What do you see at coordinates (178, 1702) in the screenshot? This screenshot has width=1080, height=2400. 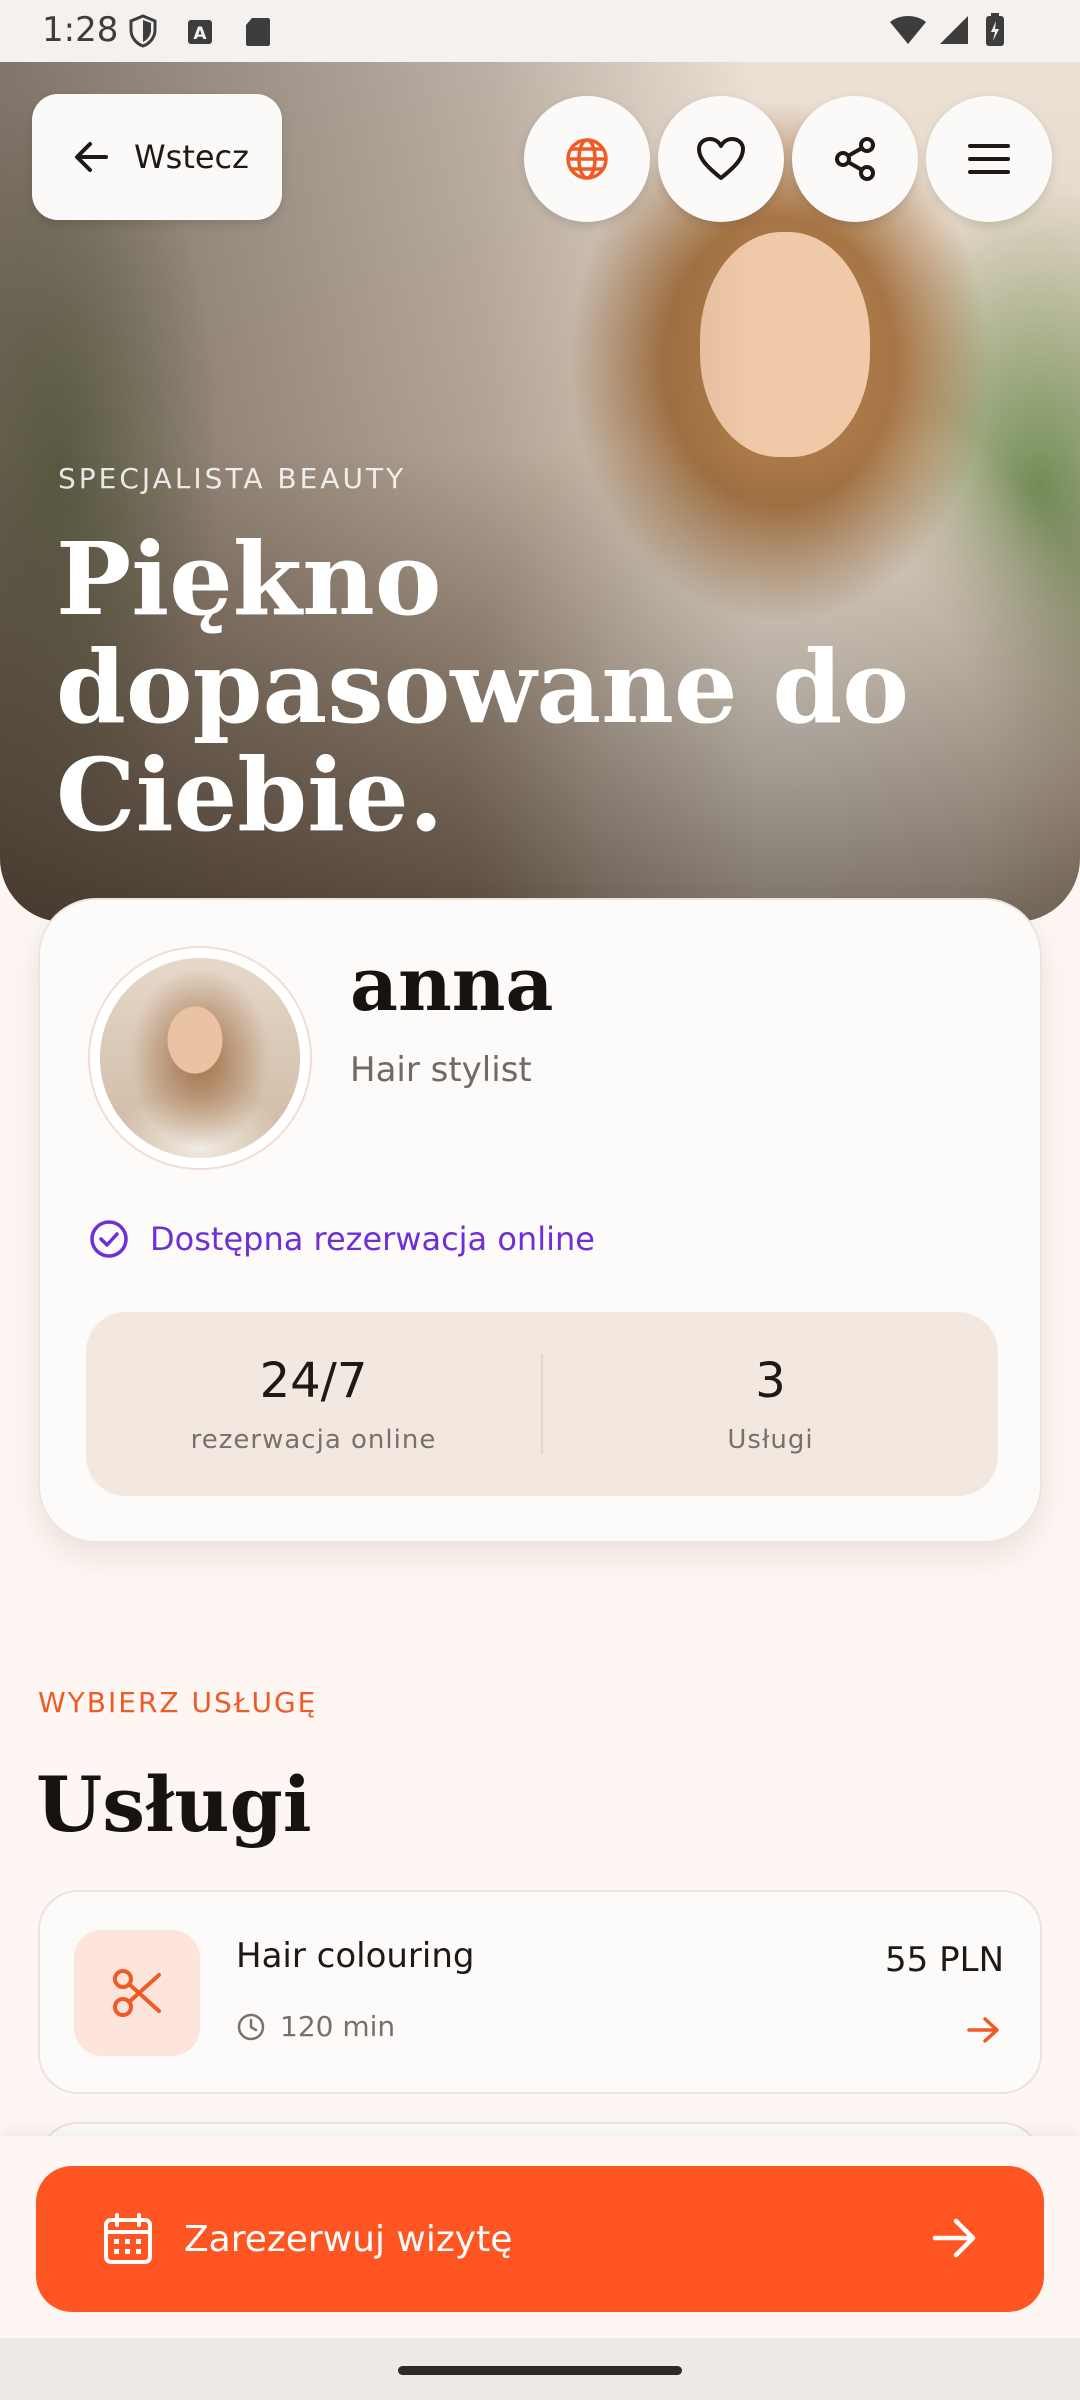 I see `services-eyebrow: WYBIERZ USŁUGĘ` at bounding box center [178, 1702].